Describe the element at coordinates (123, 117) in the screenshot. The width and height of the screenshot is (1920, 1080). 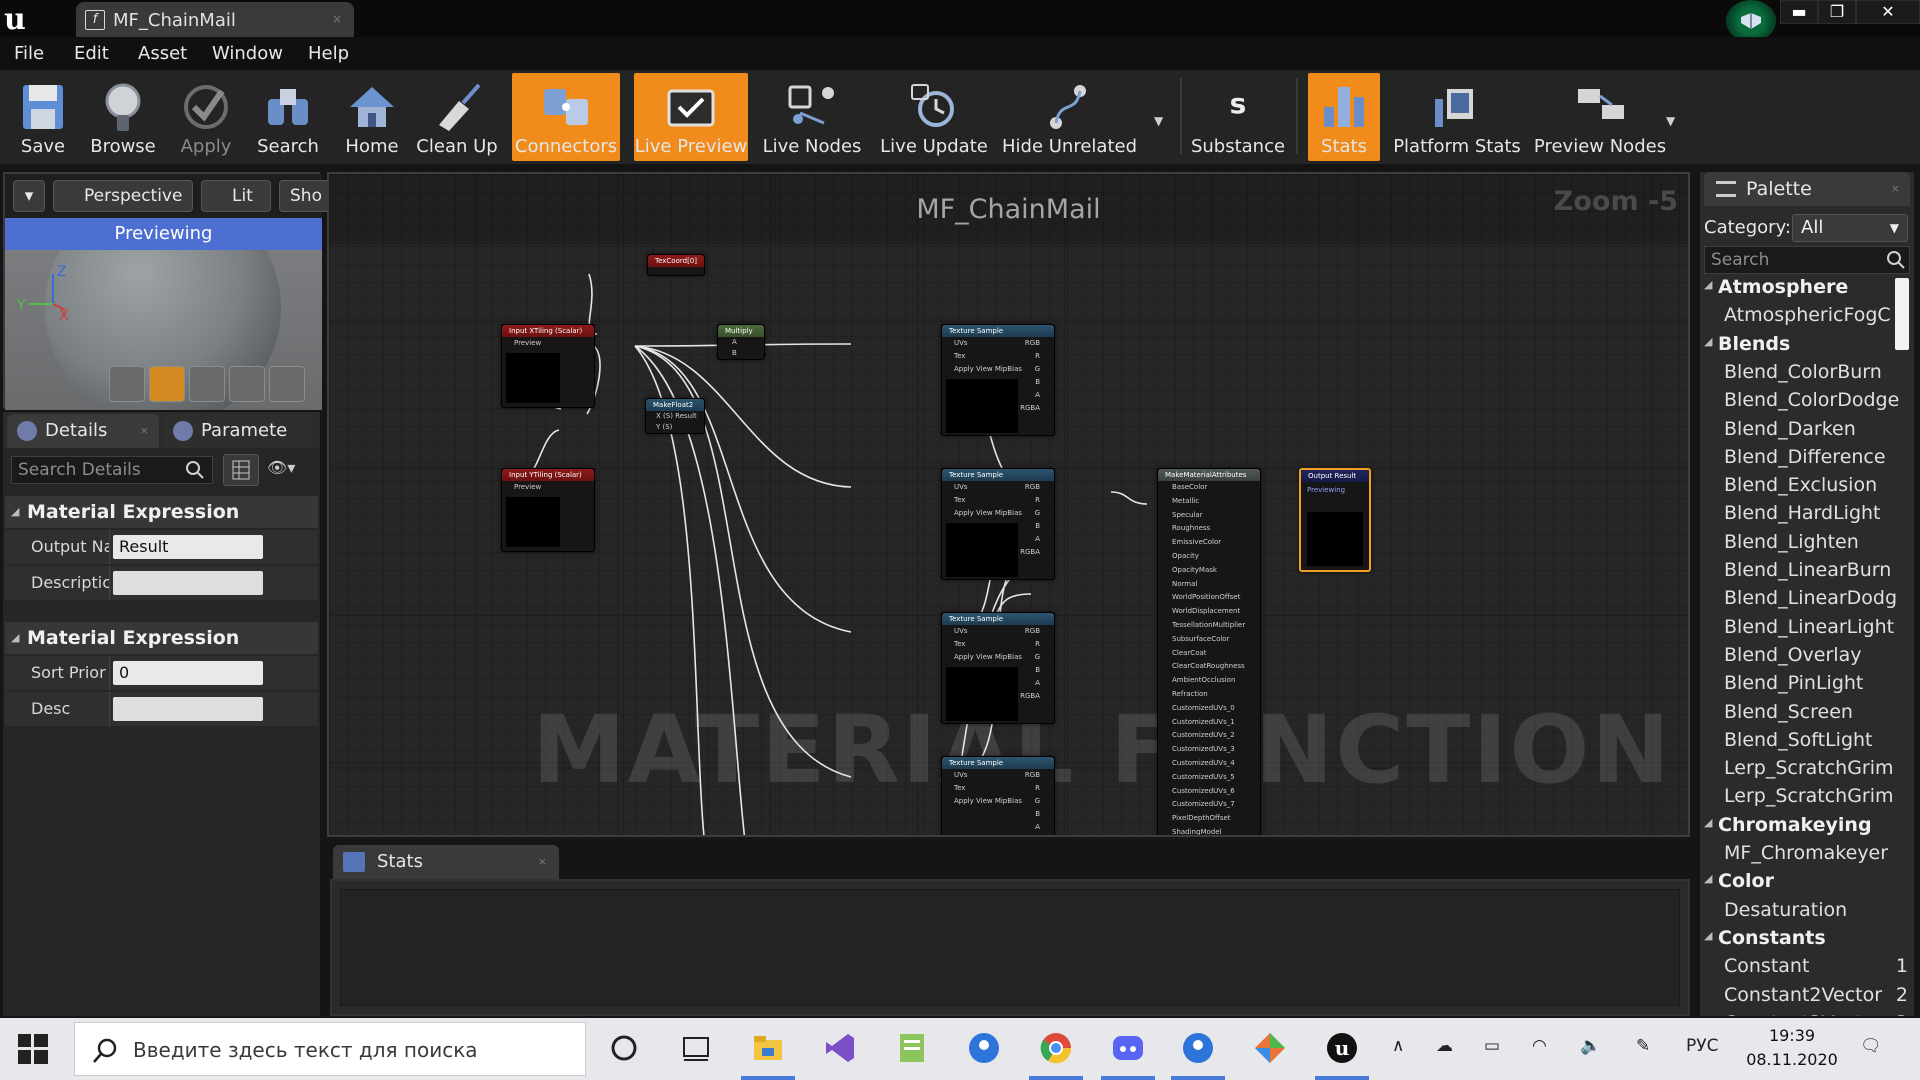
I see `browse-button: Browse` at that location.